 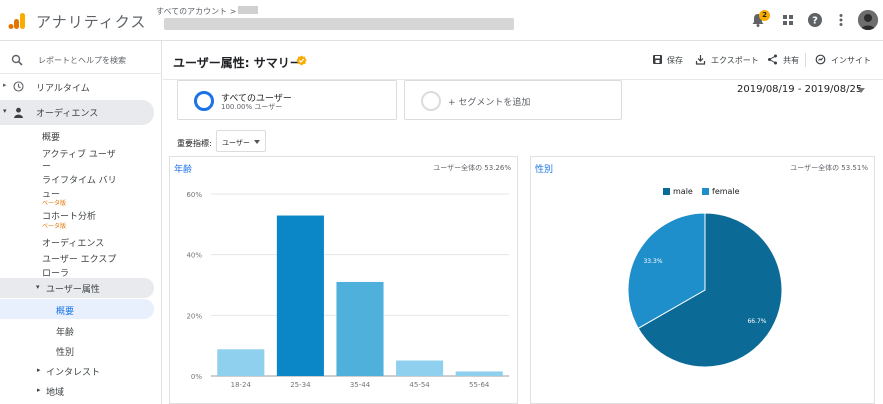 What do you see at coordinates (63, 87) in the screenshot?
I see `sidebar-item-realtime: リアルタイム` at bounding box center [63, 87].